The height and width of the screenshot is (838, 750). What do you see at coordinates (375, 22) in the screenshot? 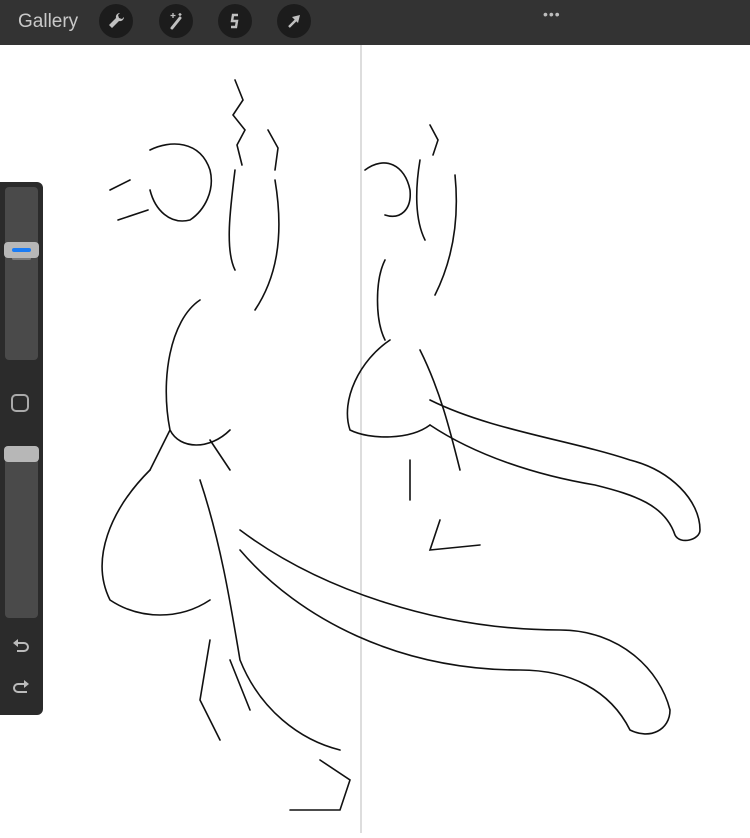
I see `top-toolbar: Gallery •••` at bounding box center [375, 22].